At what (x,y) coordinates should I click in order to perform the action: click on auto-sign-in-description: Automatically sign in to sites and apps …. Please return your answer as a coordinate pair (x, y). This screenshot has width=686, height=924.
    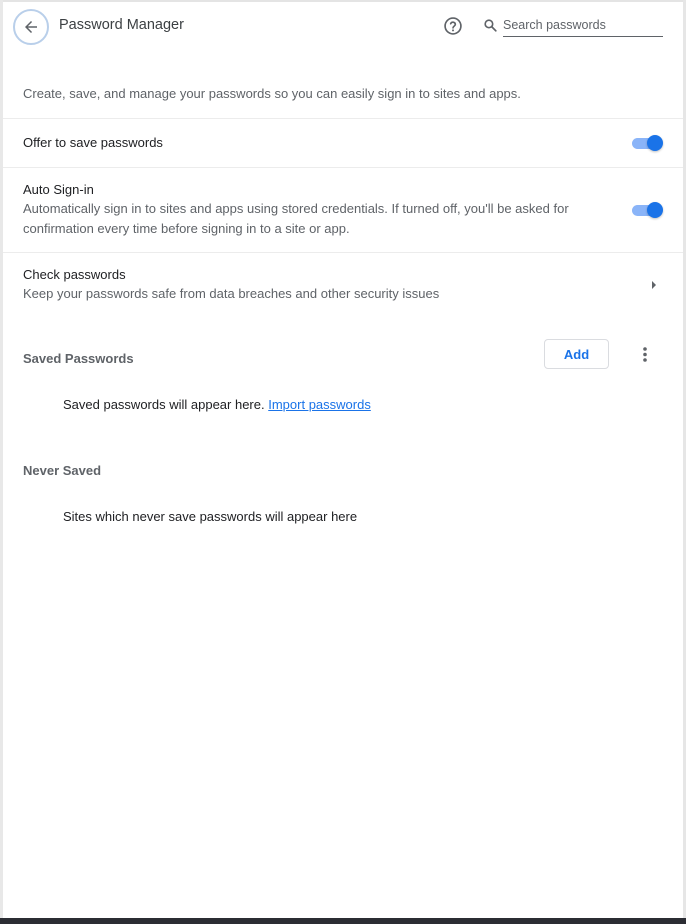
    Looking at the image, I should click on (296, 218).